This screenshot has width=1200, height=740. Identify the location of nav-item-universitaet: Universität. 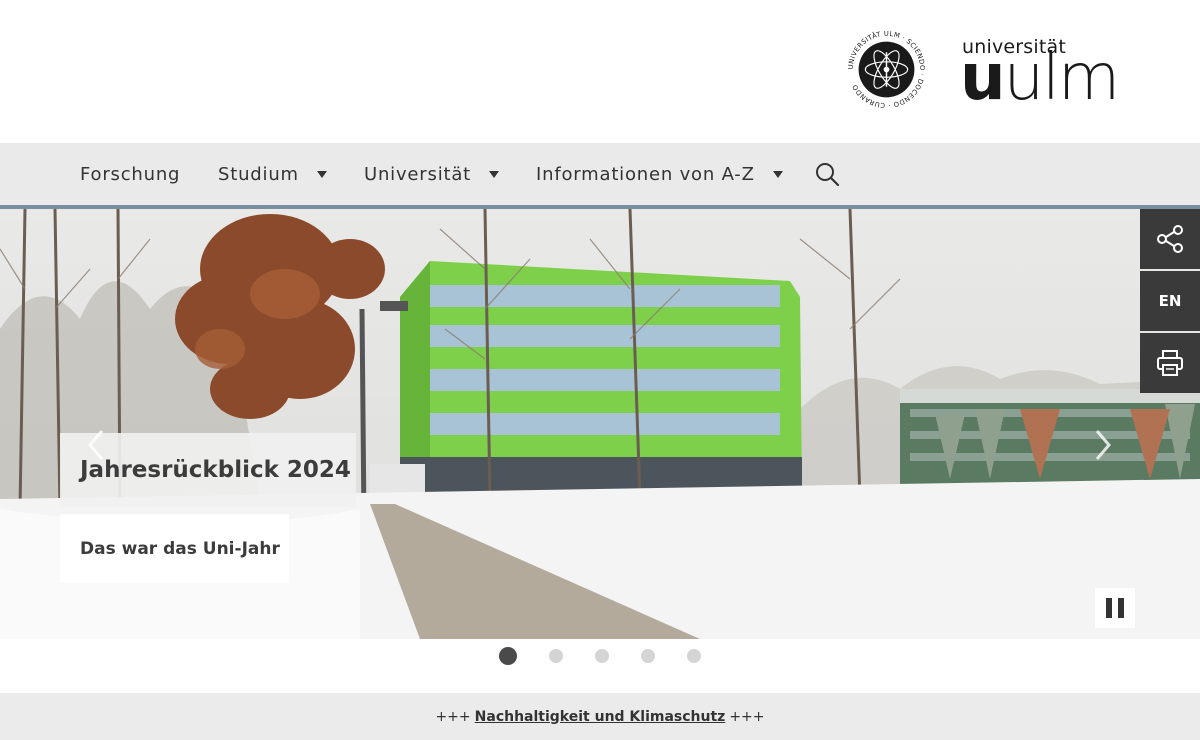
(432, 174).